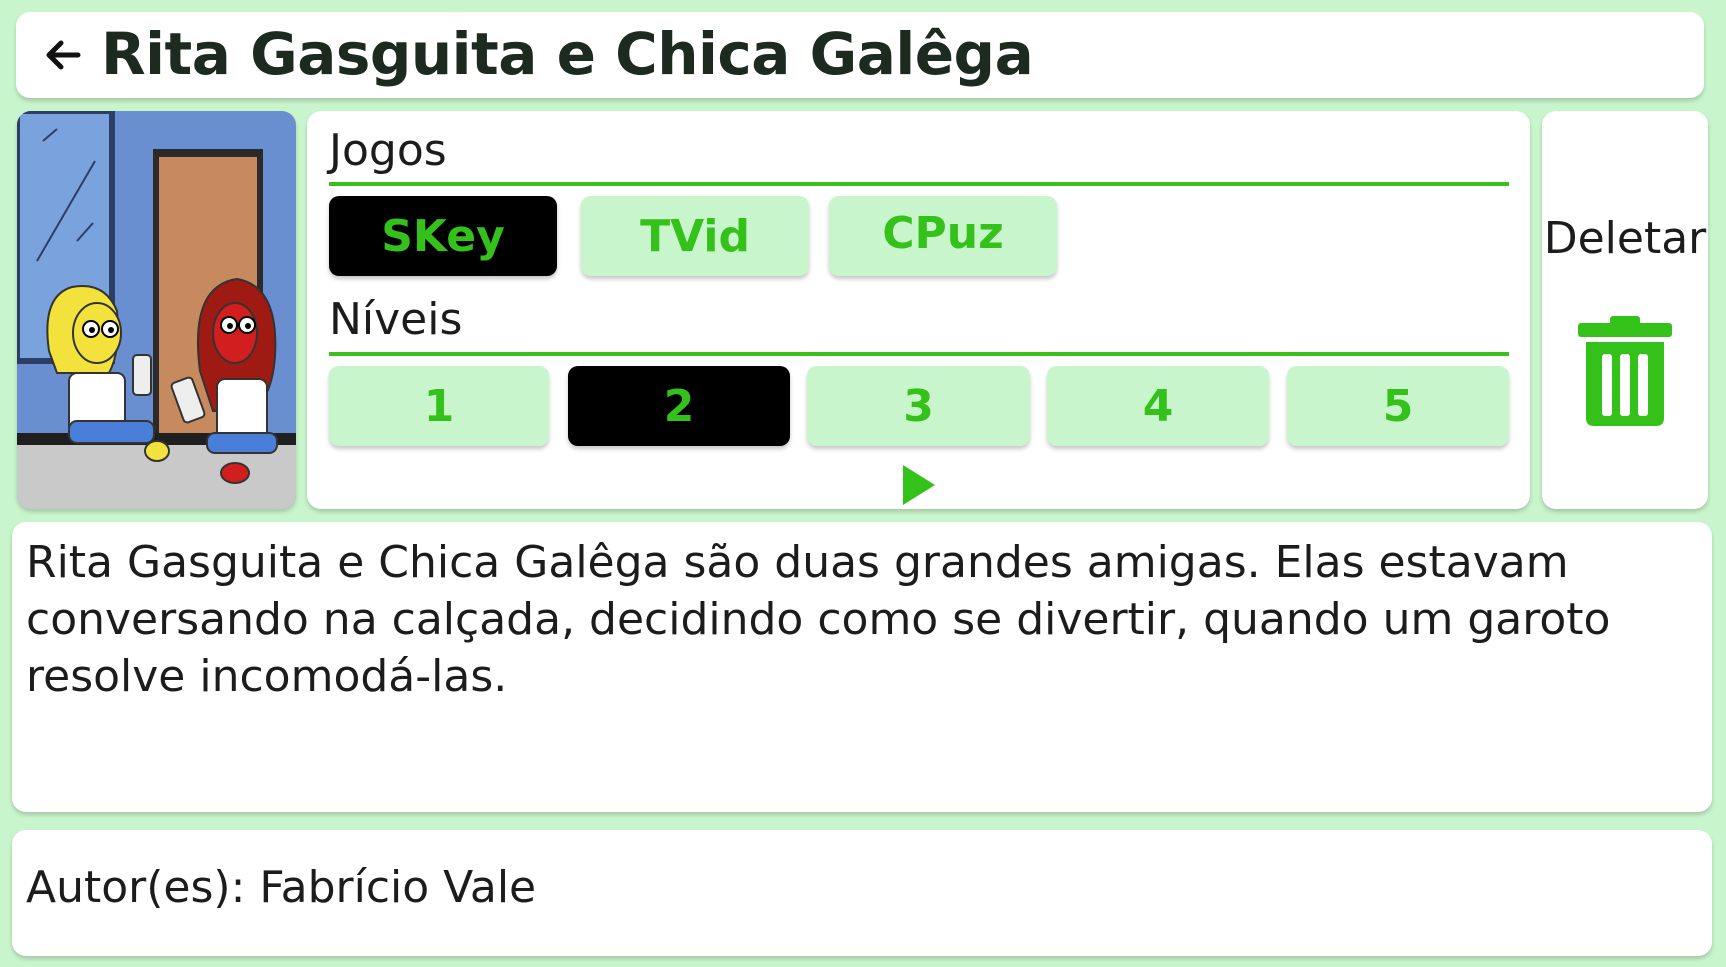 The width and height of the screenshot is (1726, 967). What do you see at coordinates (156, 310) in the screenshot?
I see `story-thumbnail` at bounding box center [156, 310].